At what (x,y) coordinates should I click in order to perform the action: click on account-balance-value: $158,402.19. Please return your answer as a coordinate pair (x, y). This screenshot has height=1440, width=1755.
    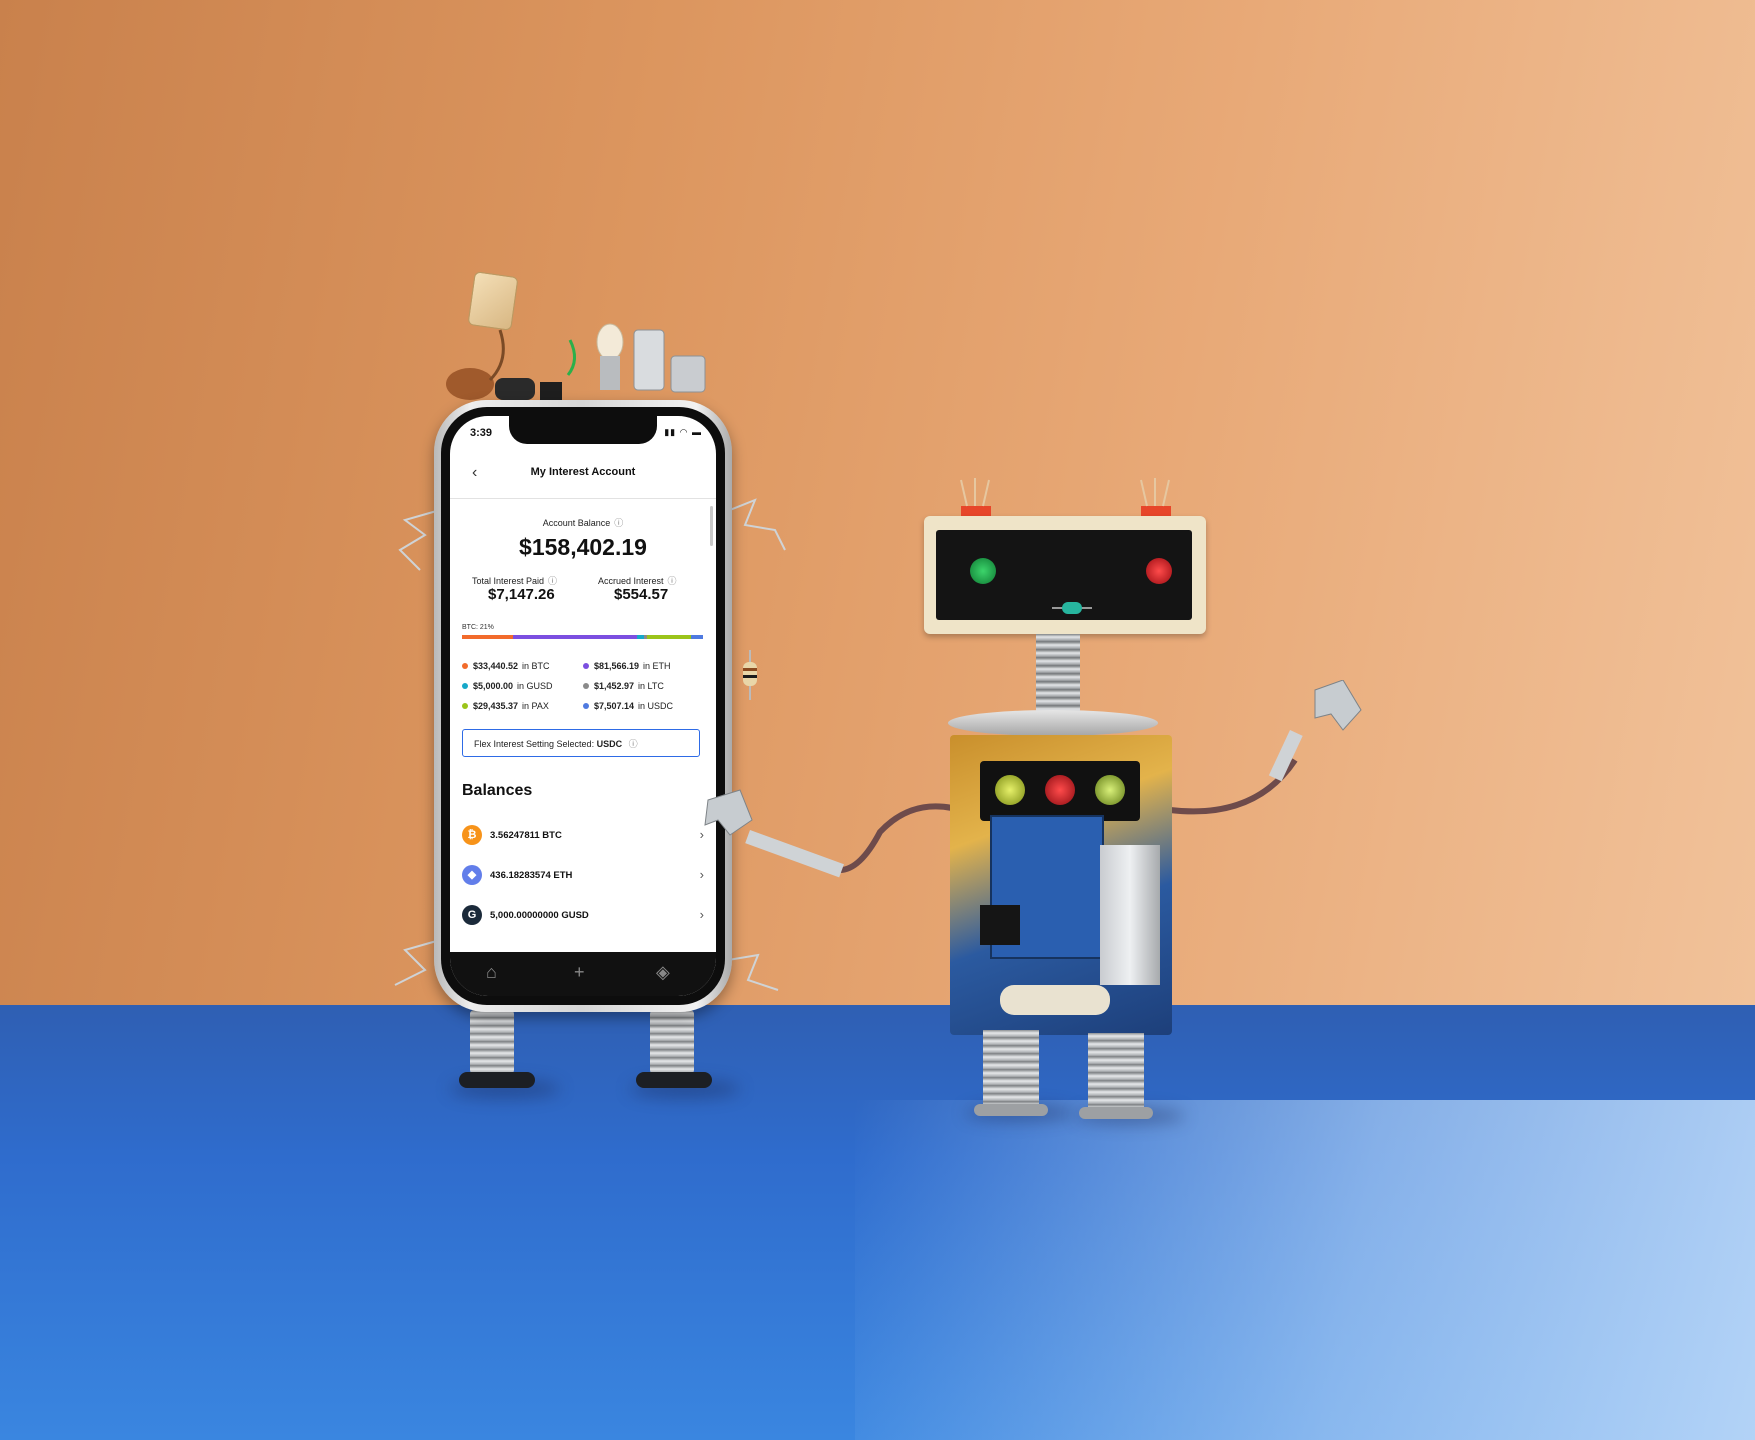
    Looking at the image, I should click on (583, 547).